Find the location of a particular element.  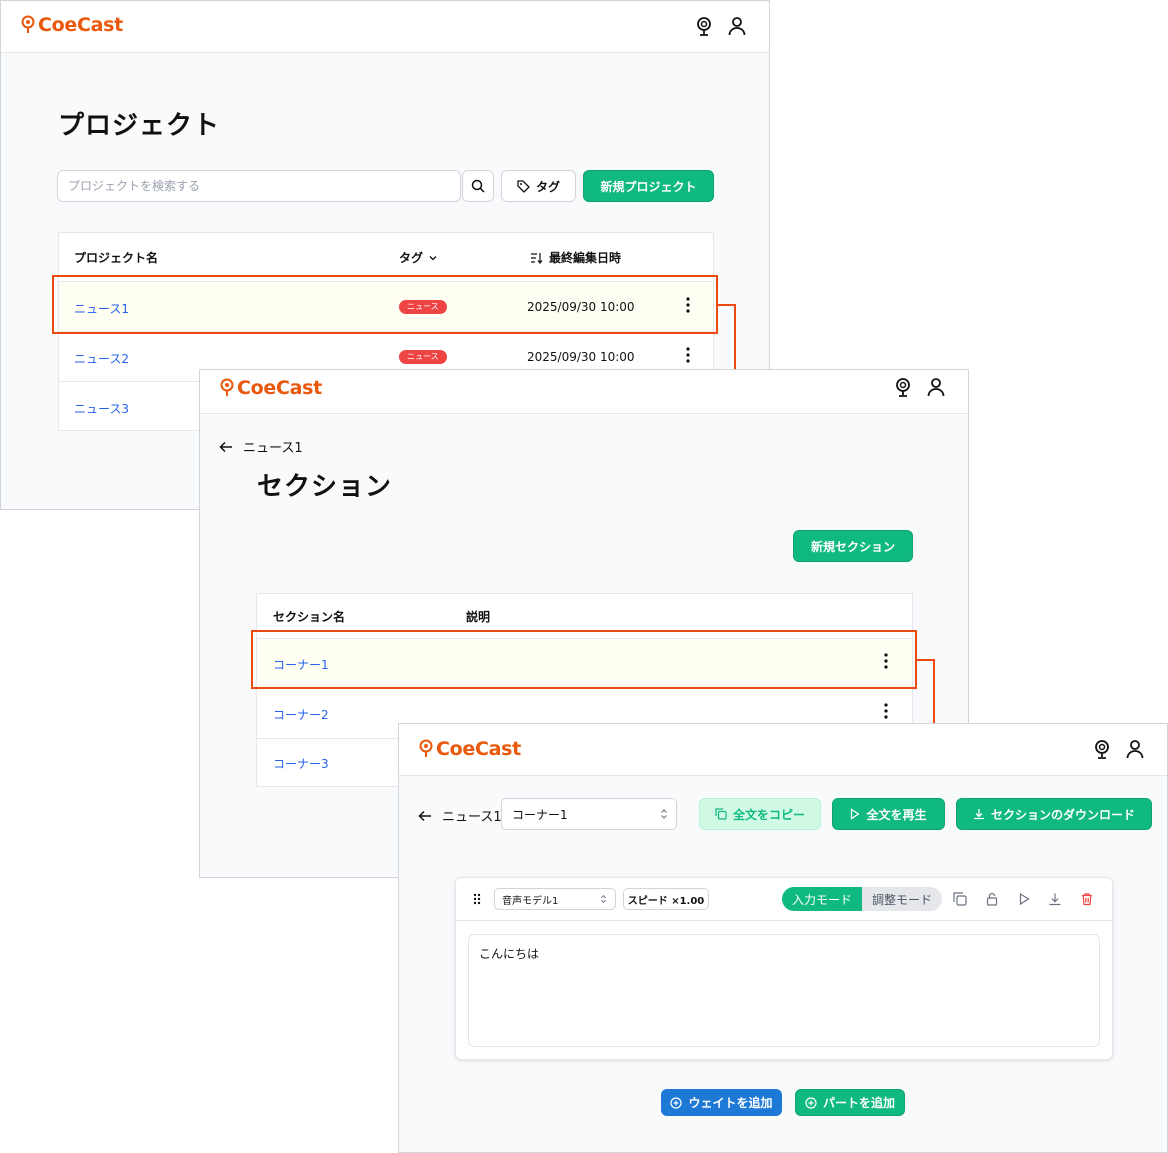

search-icon is located at coordinates (478, 186).